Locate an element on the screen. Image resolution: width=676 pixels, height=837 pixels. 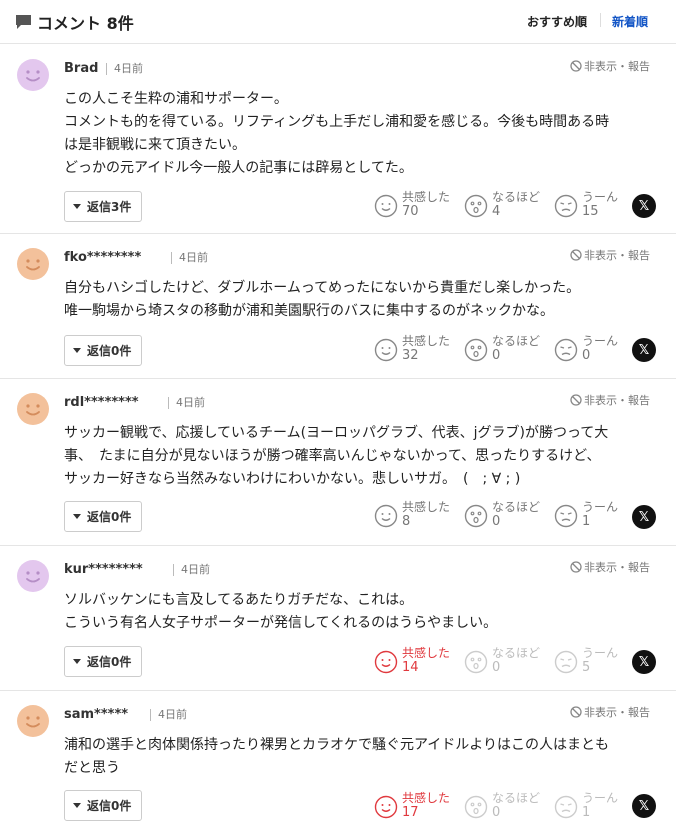
comment-username: rdl******** is located at coordinates (101, 402).